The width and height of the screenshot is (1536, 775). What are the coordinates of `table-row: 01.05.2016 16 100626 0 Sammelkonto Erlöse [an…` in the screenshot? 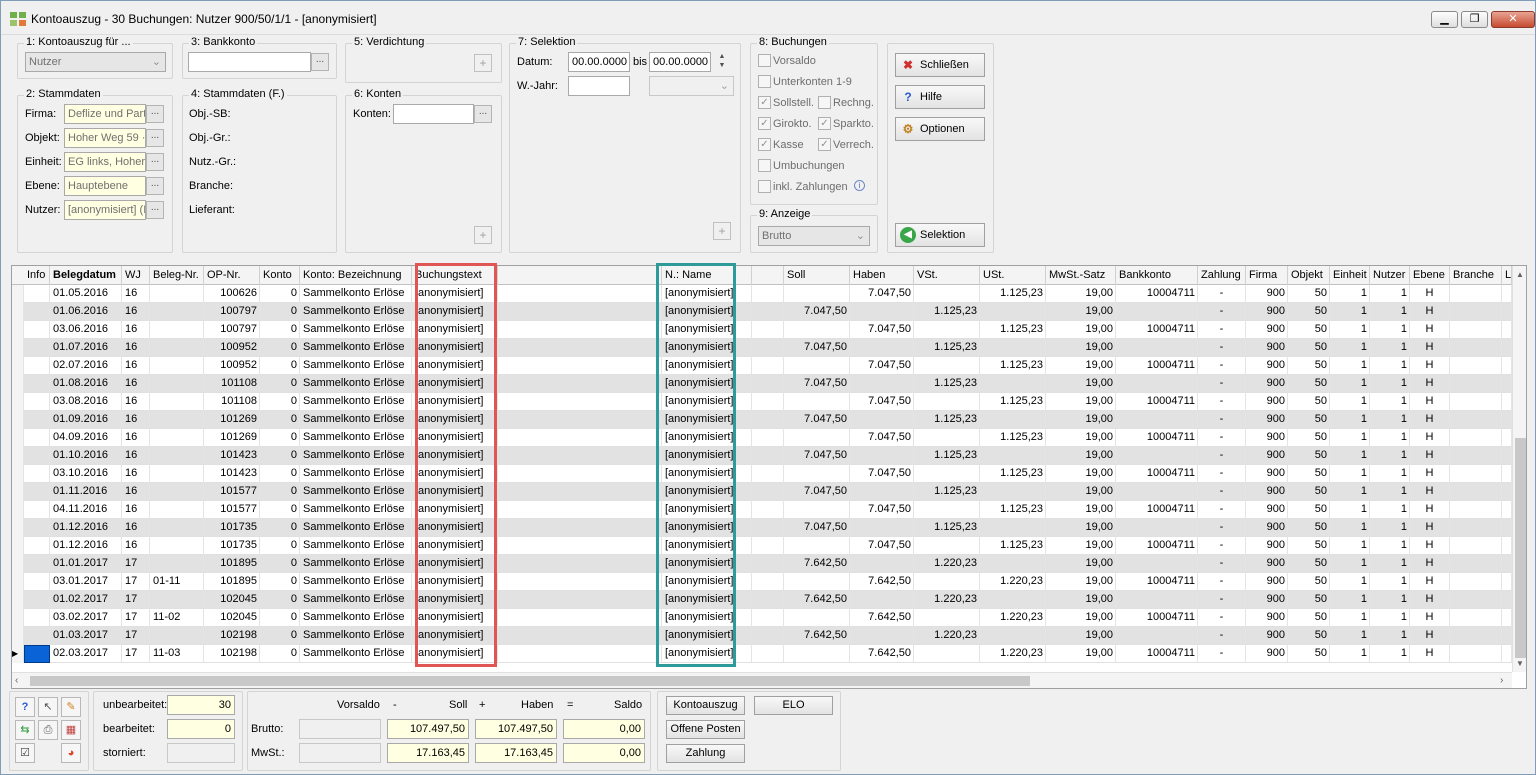 It's located at (762, 294).